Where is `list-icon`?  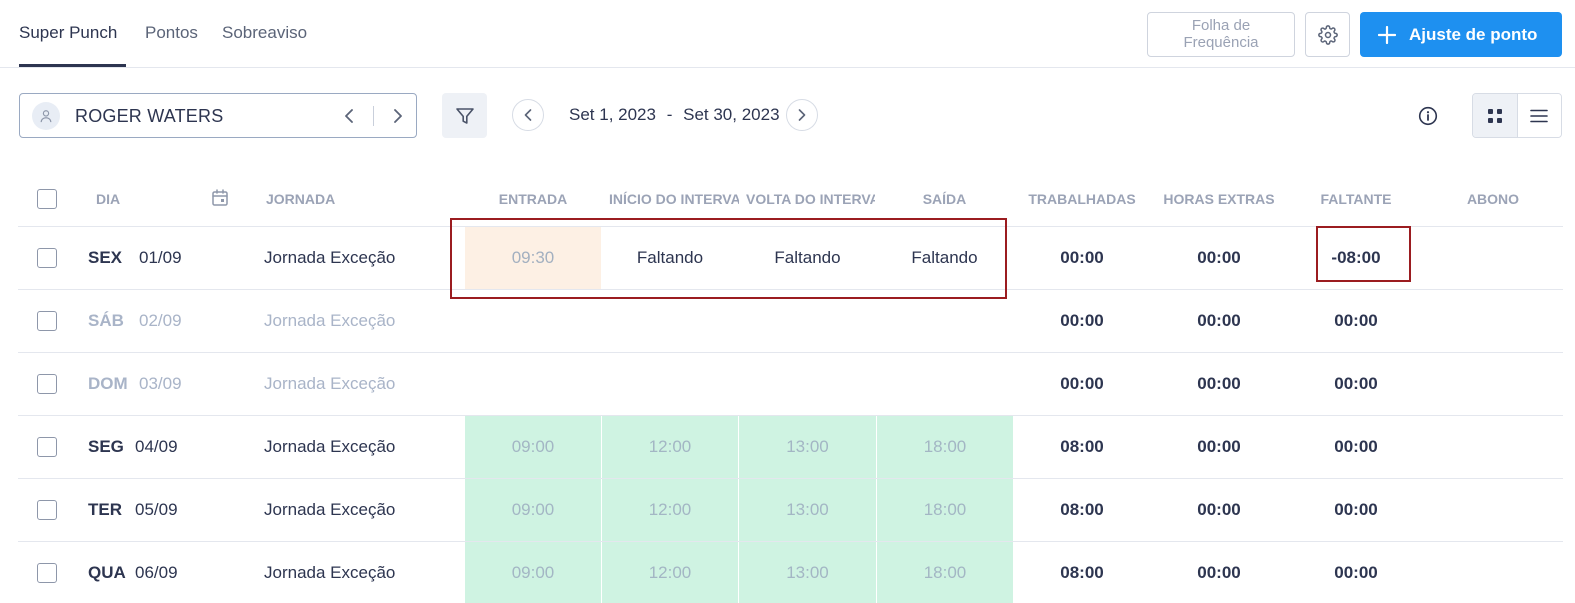
list-icon is located at coordinates (1539, 116).